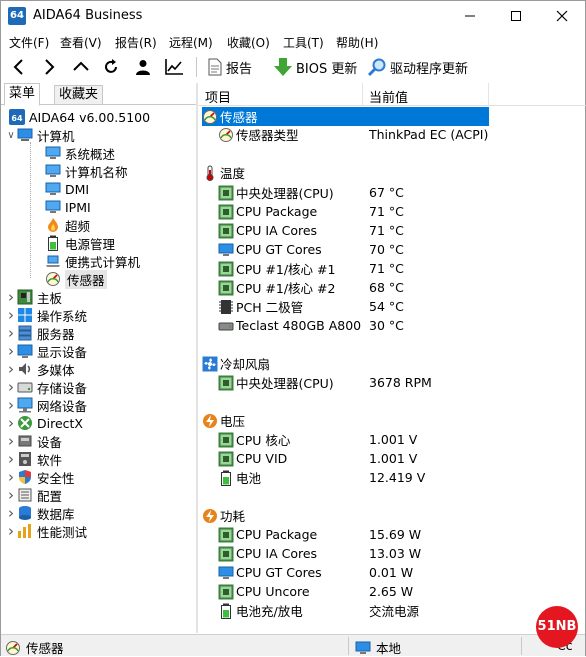 The image size is (586, 657). What do you see at coordinates (46, 351) in the screenshot?
I see `tree-item: › 显示设备` at bounding box center [46, 351].